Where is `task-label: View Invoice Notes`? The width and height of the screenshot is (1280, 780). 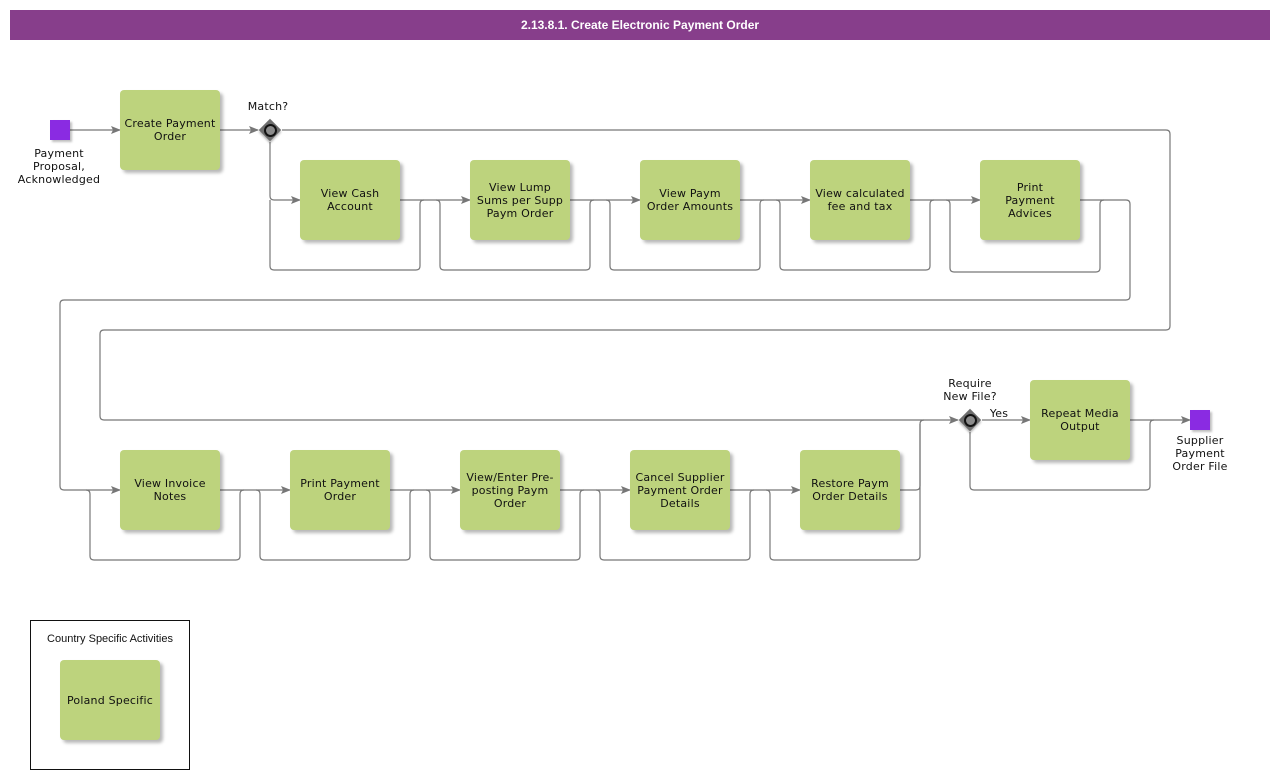
task-label: View Invoice Notes is located at coordinates (170, 490).